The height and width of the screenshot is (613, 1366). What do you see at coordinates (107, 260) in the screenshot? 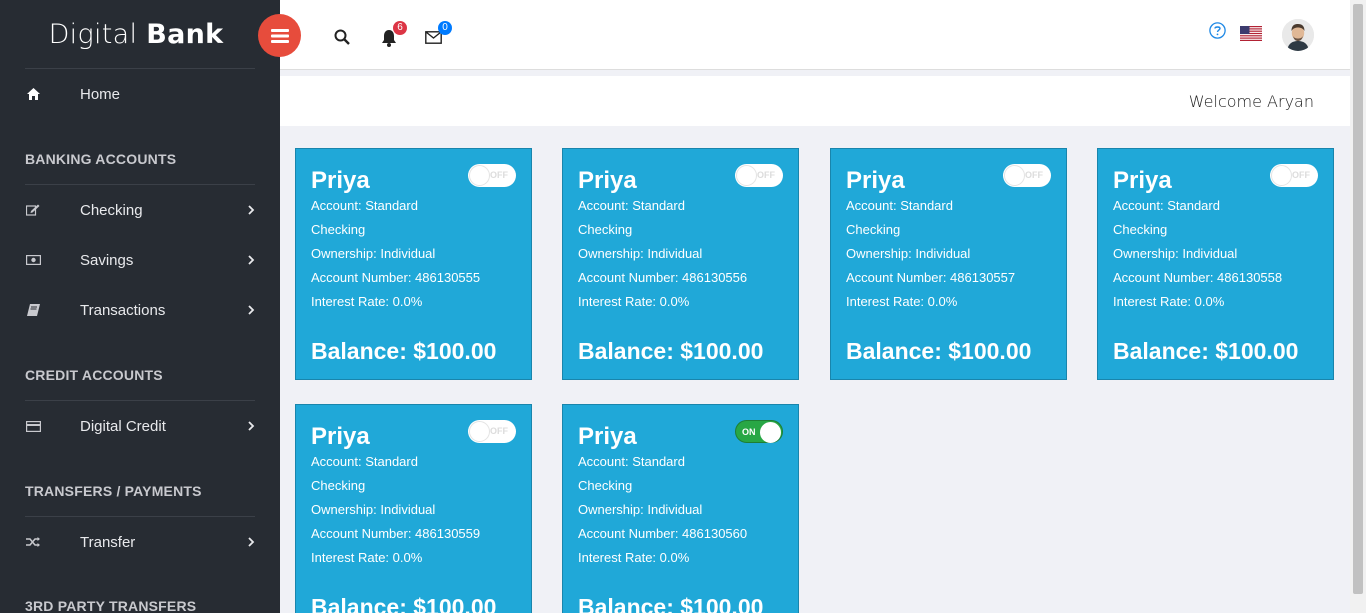
I see `sidebar-item-label: Savings` at bounding box center [107, 260].